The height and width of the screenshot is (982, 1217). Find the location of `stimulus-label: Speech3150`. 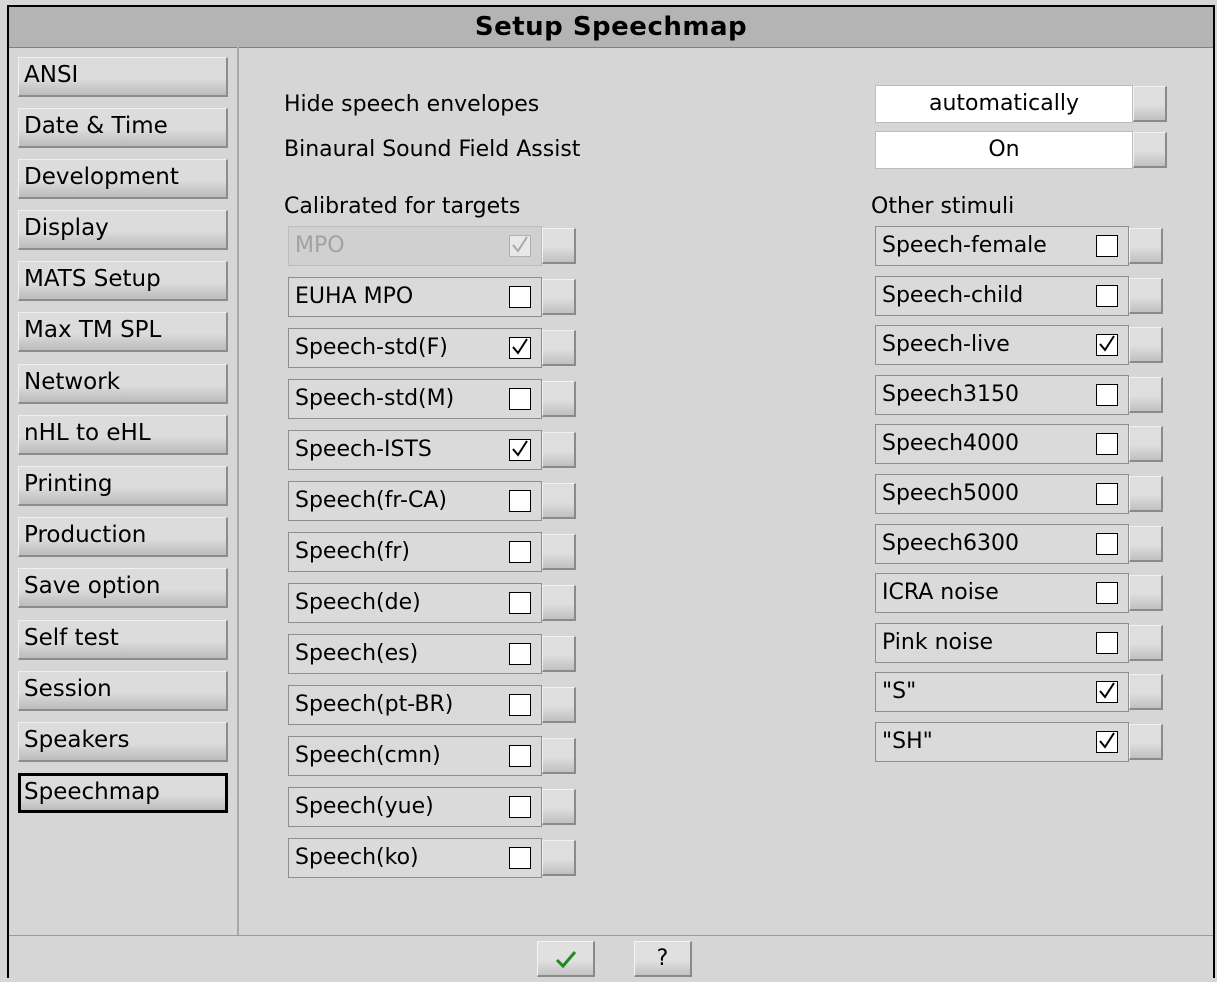

stimulus-label: Speech3150 is located at coordinates (951, 394).